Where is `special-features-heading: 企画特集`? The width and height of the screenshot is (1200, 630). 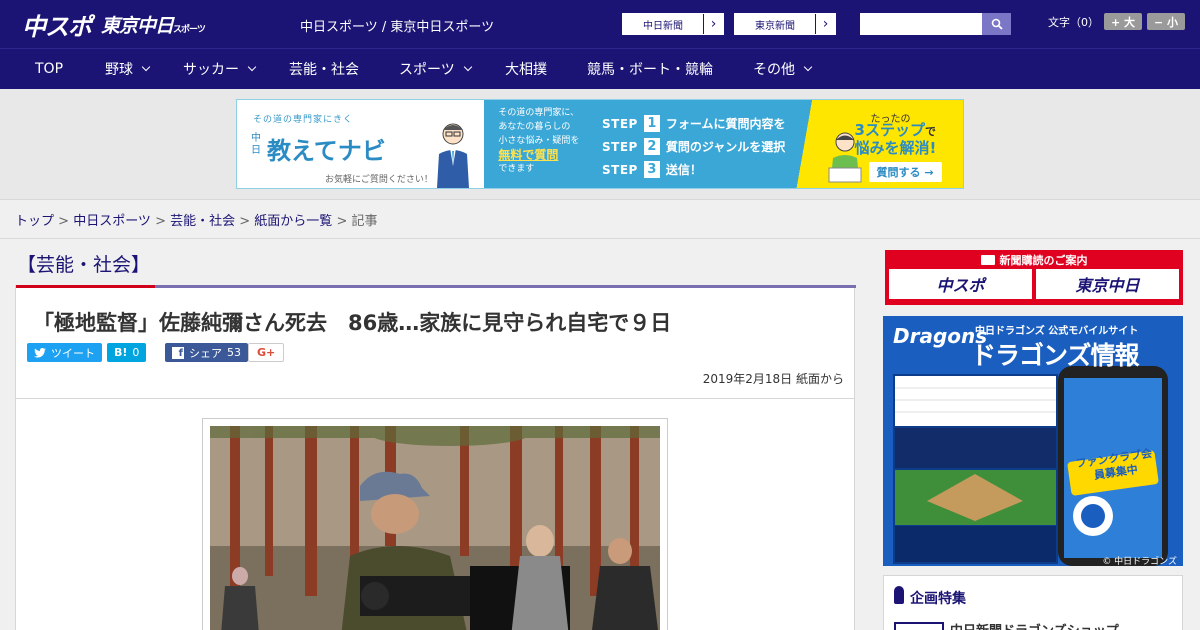
special-features-heading: 企画特集 is located at coordinates (938, 599).